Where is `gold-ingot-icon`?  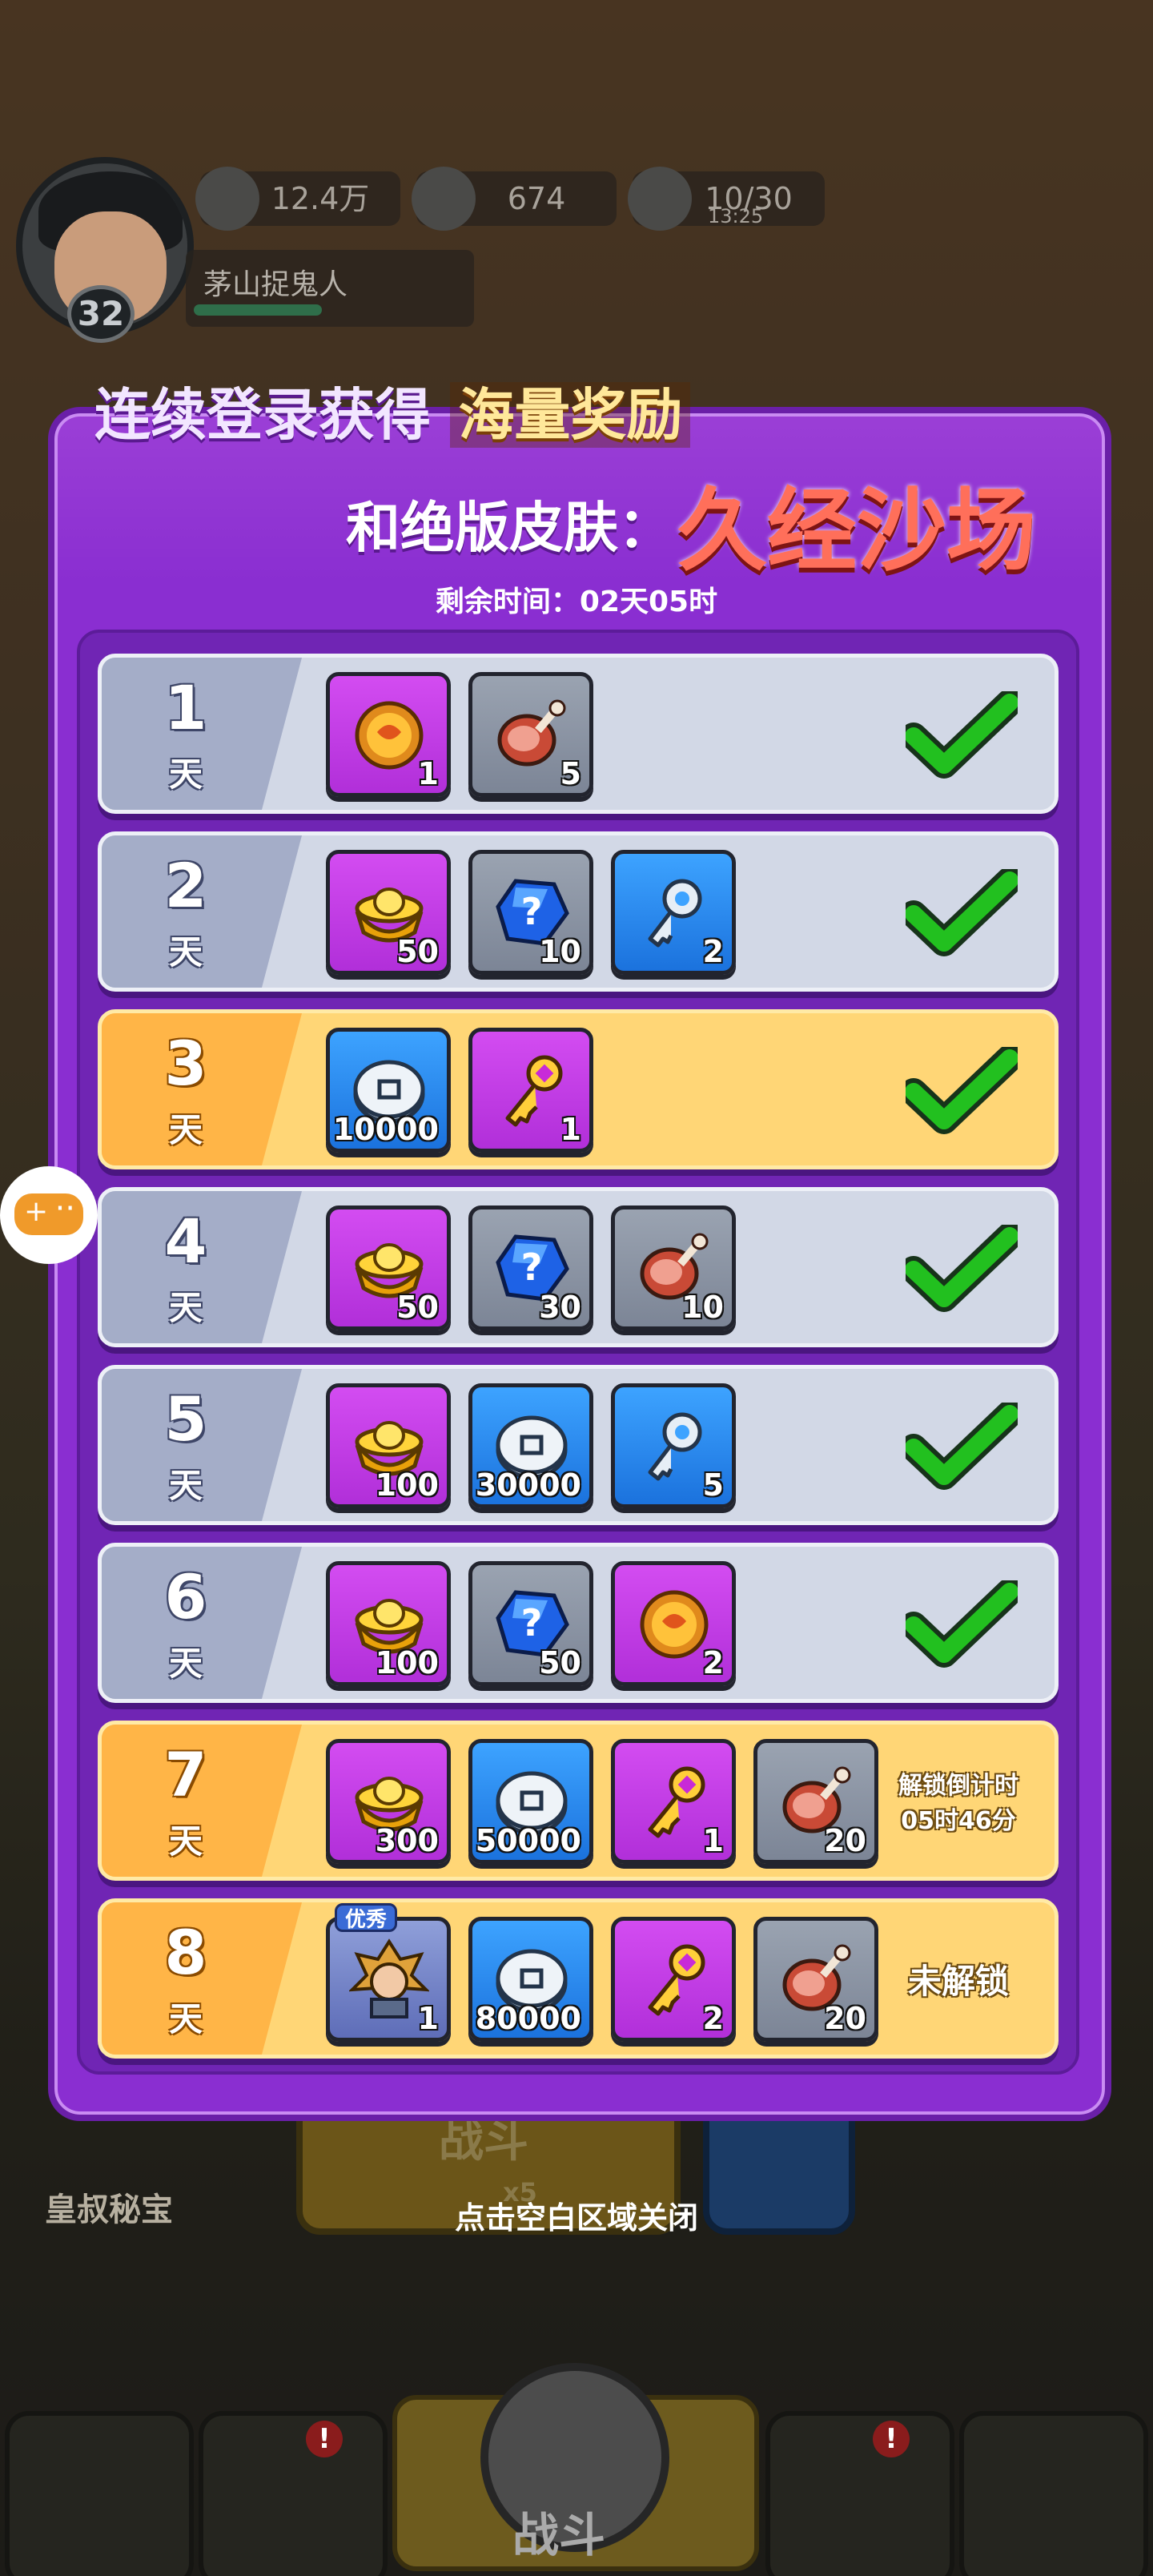
gold-ingot-icon is located at coordinates (444, 199).